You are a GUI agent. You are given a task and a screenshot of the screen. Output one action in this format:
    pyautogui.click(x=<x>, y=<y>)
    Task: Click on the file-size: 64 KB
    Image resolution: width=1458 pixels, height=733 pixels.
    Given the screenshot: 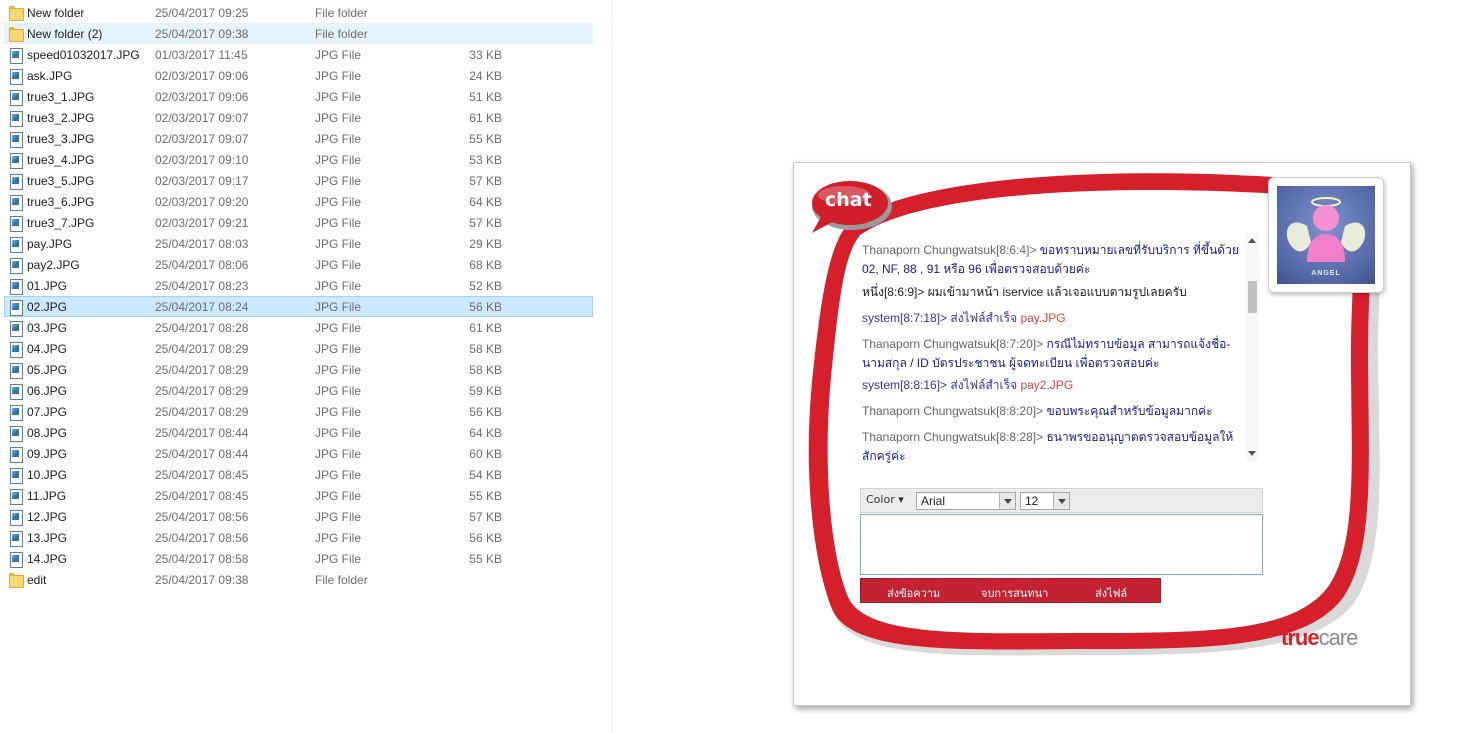 What is the action you would take?
    pyautogui.click(x=485, y=433)
    